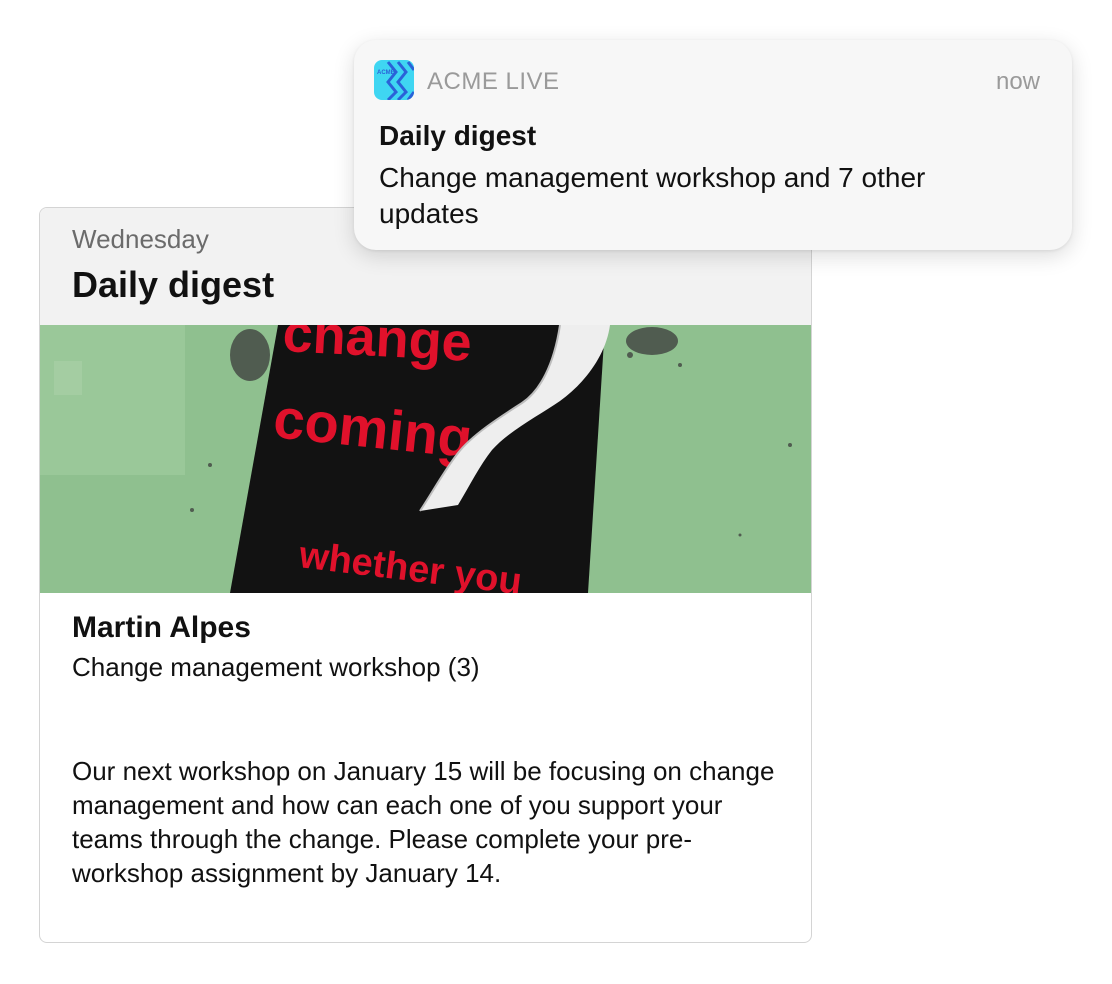 This screenshot has height=984, width=1112. I want to click on app-icon-lettering: ACME, so click(386, 73).